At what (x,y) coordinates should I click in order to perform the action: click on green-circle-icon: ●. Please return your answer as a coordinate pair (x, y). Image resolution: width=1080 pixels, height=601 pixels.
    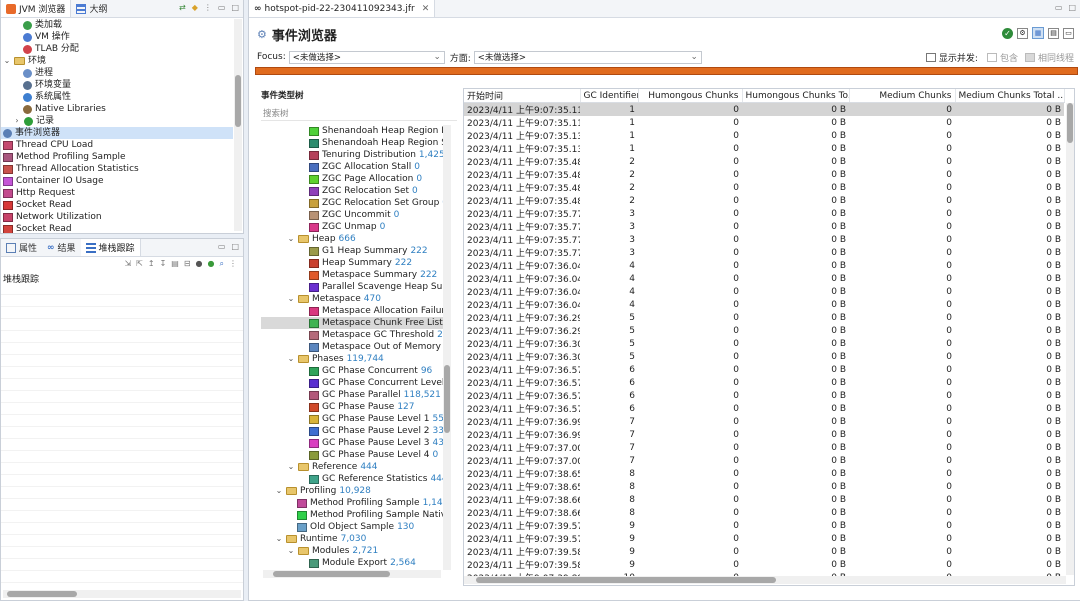
    Looking at the image, I should click on (211, 264).